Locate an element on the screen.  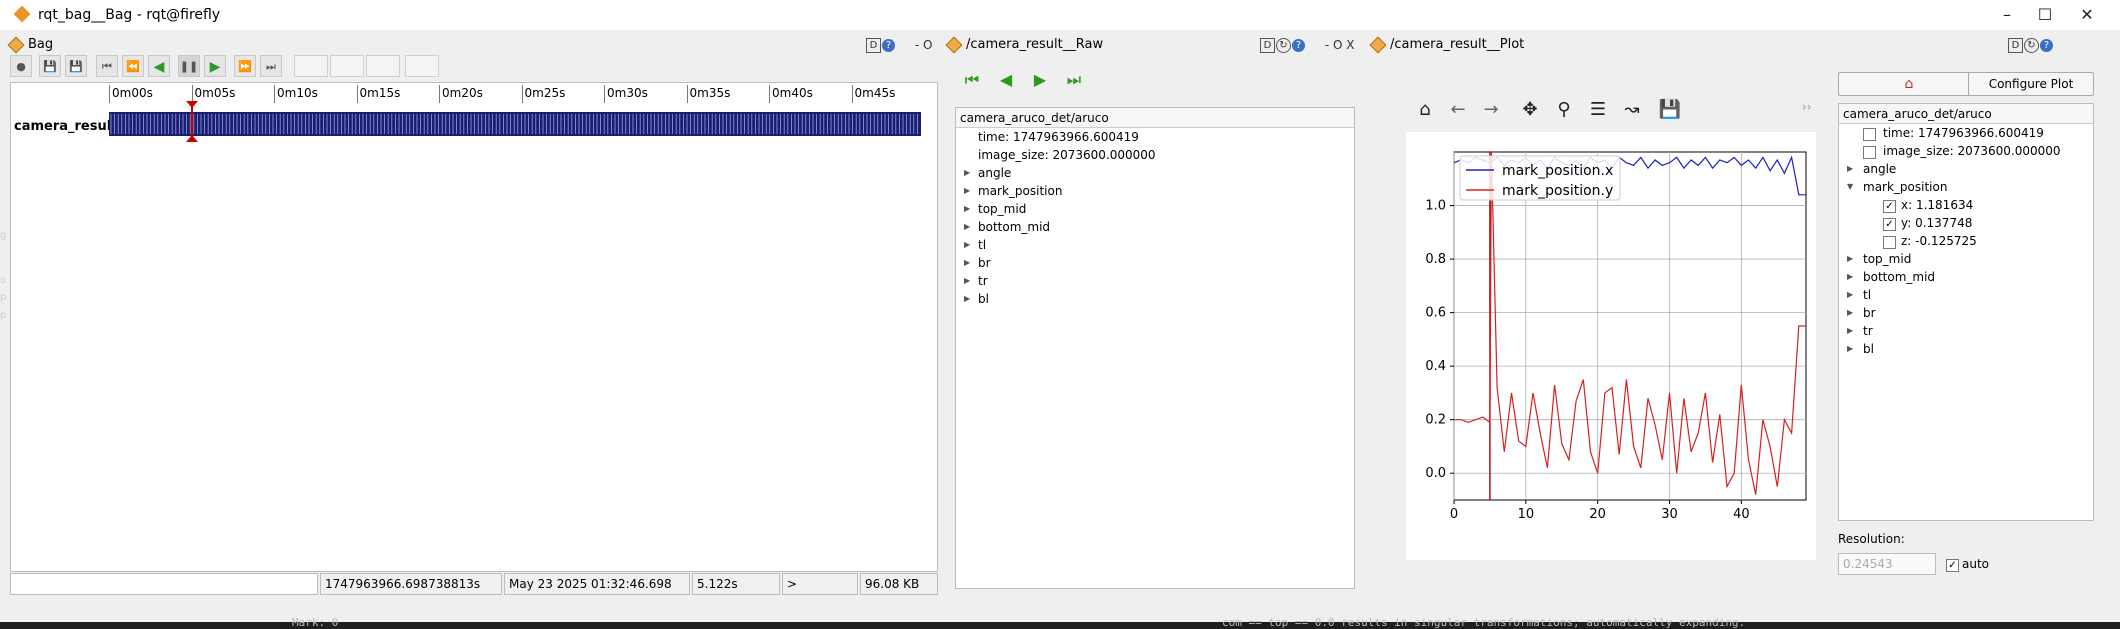
plot-tree-row: bl is located at coordinates (1868, 349).